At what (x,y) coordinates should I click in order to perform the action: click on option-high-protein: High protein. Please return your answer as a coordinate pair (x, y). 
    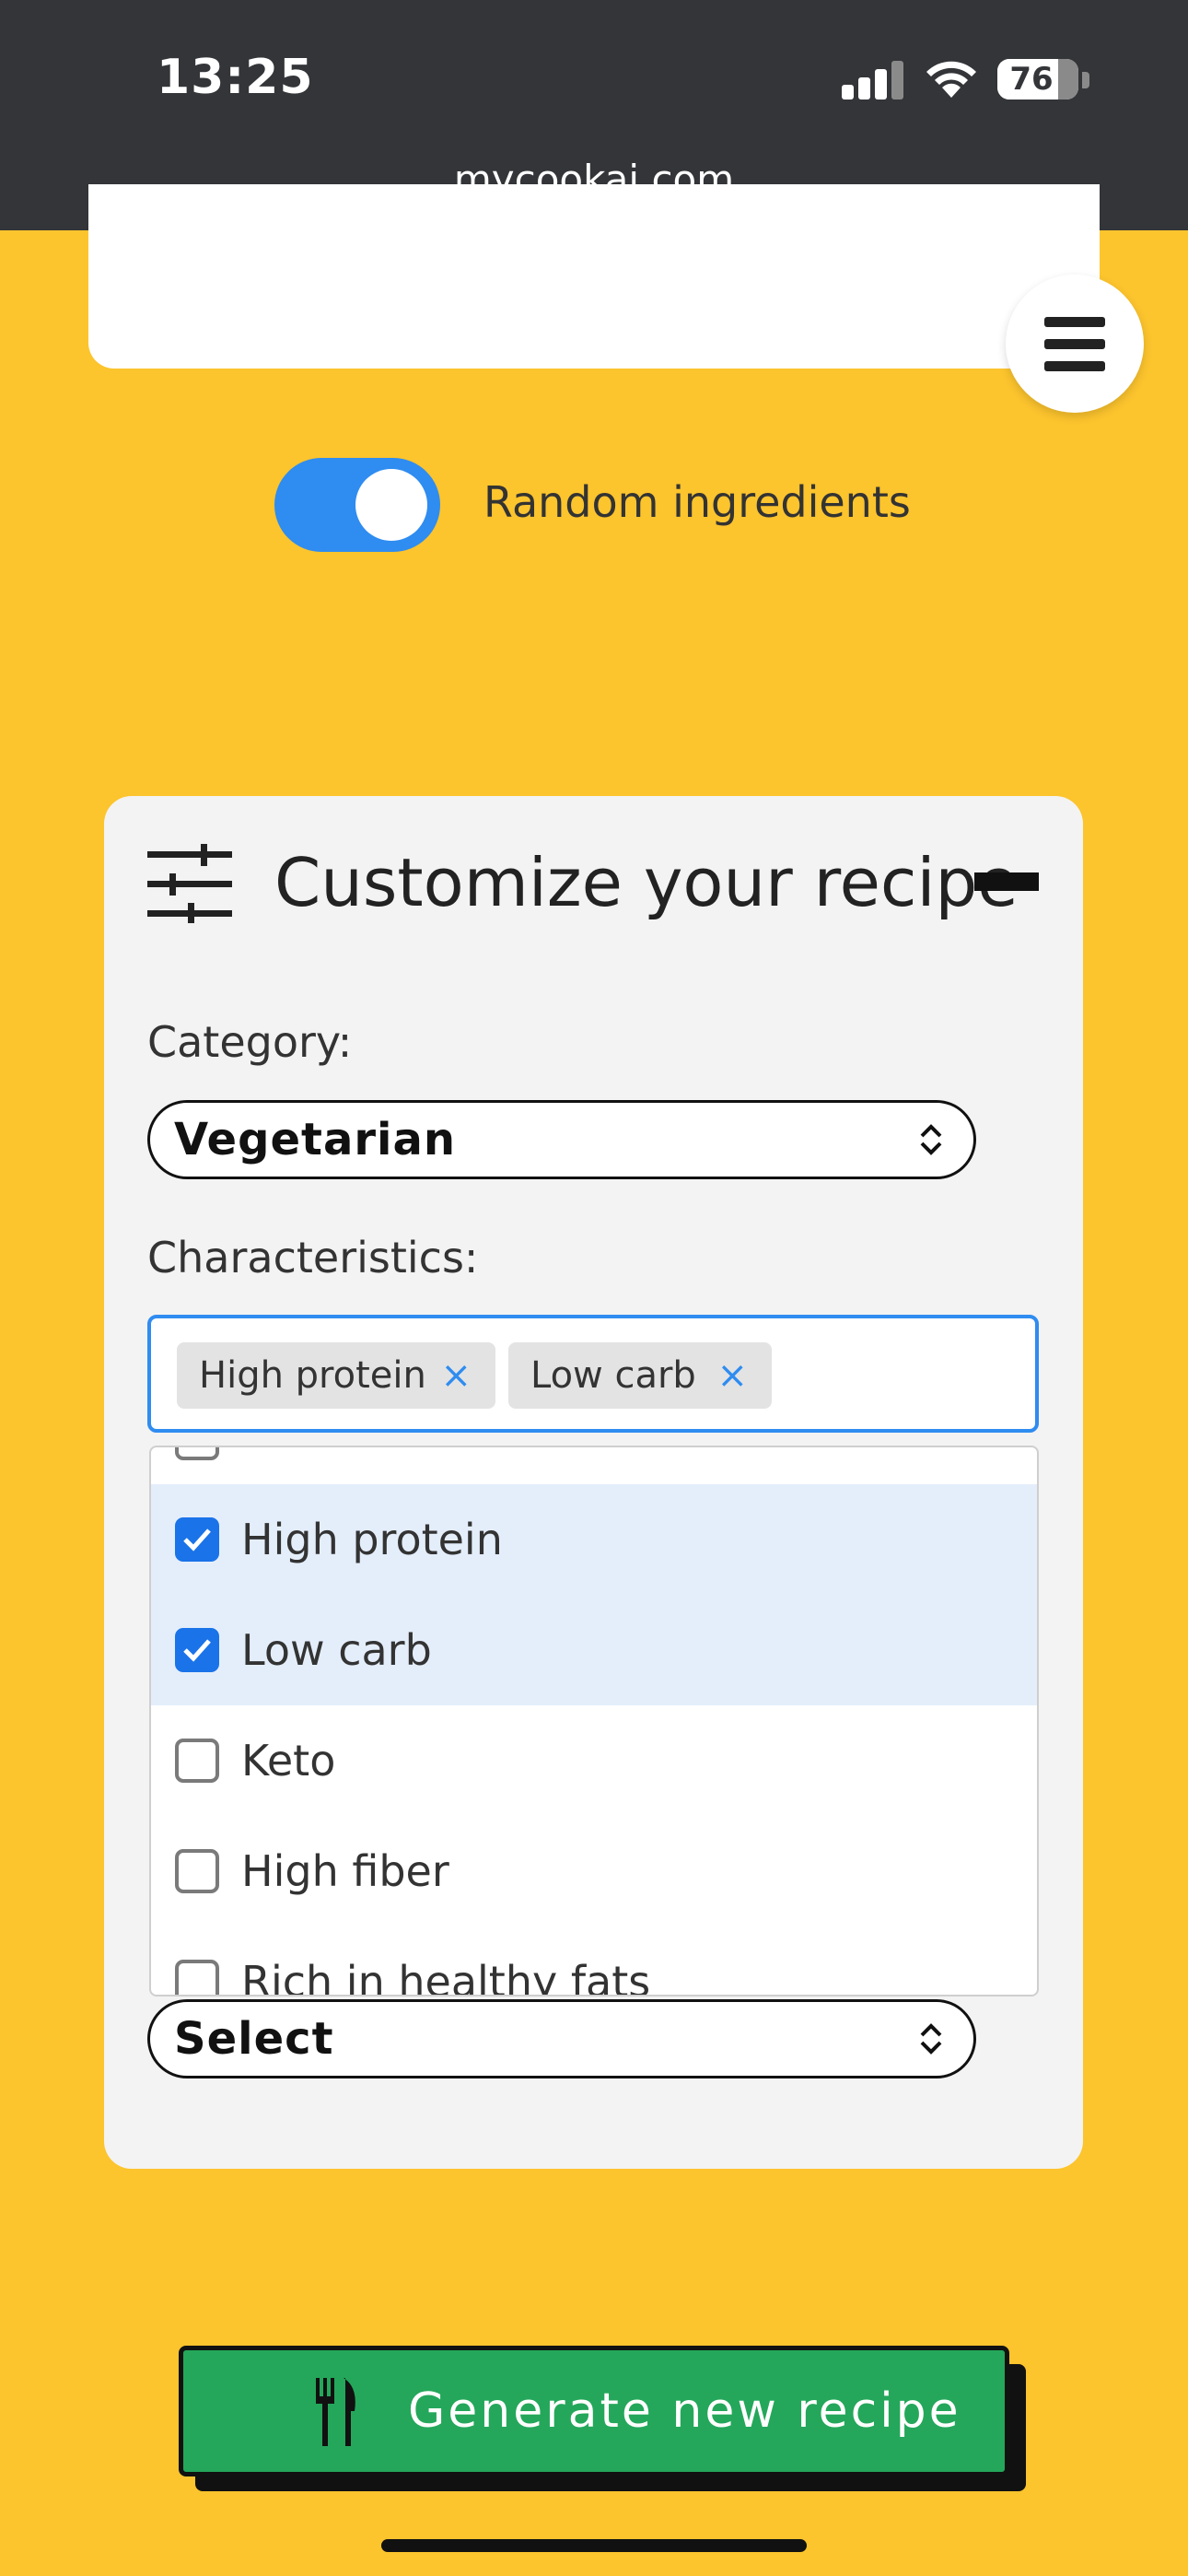
    Looking at the image, I should click on (594, 1539).